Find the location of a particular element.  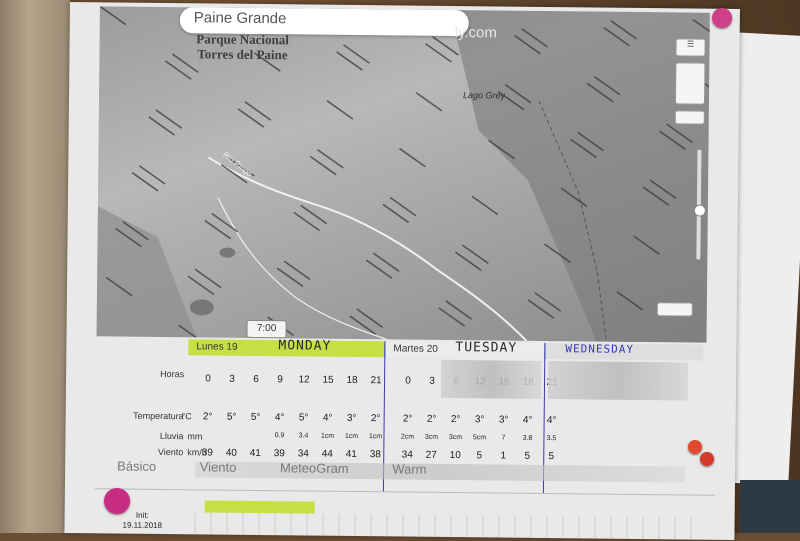

overlay-menu is located at coordinates (690, 83).